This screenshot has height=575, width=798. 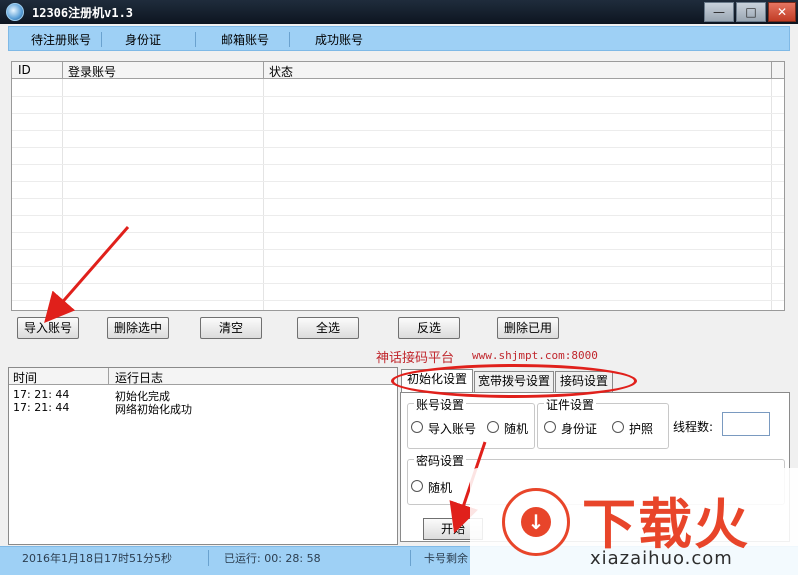 What do you see at coordinates (452, 429) in the screenshot?
I see `radio-label: 导入账号` at bounding box center [452, 429].